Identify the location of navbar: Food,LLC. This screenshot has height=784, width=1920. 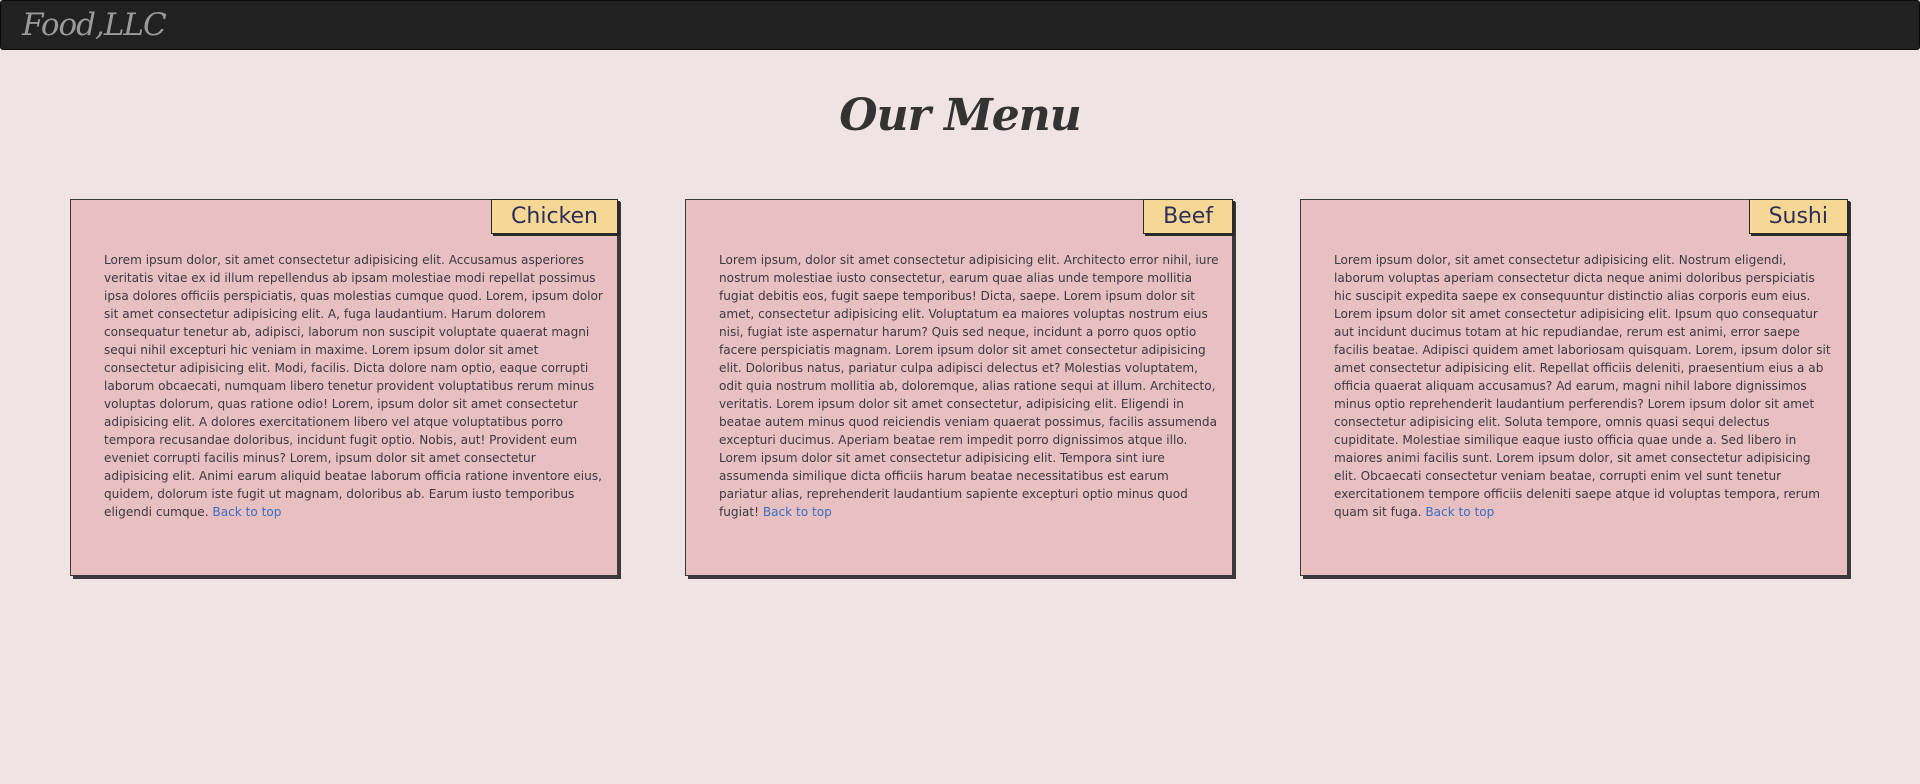
(960, 25).